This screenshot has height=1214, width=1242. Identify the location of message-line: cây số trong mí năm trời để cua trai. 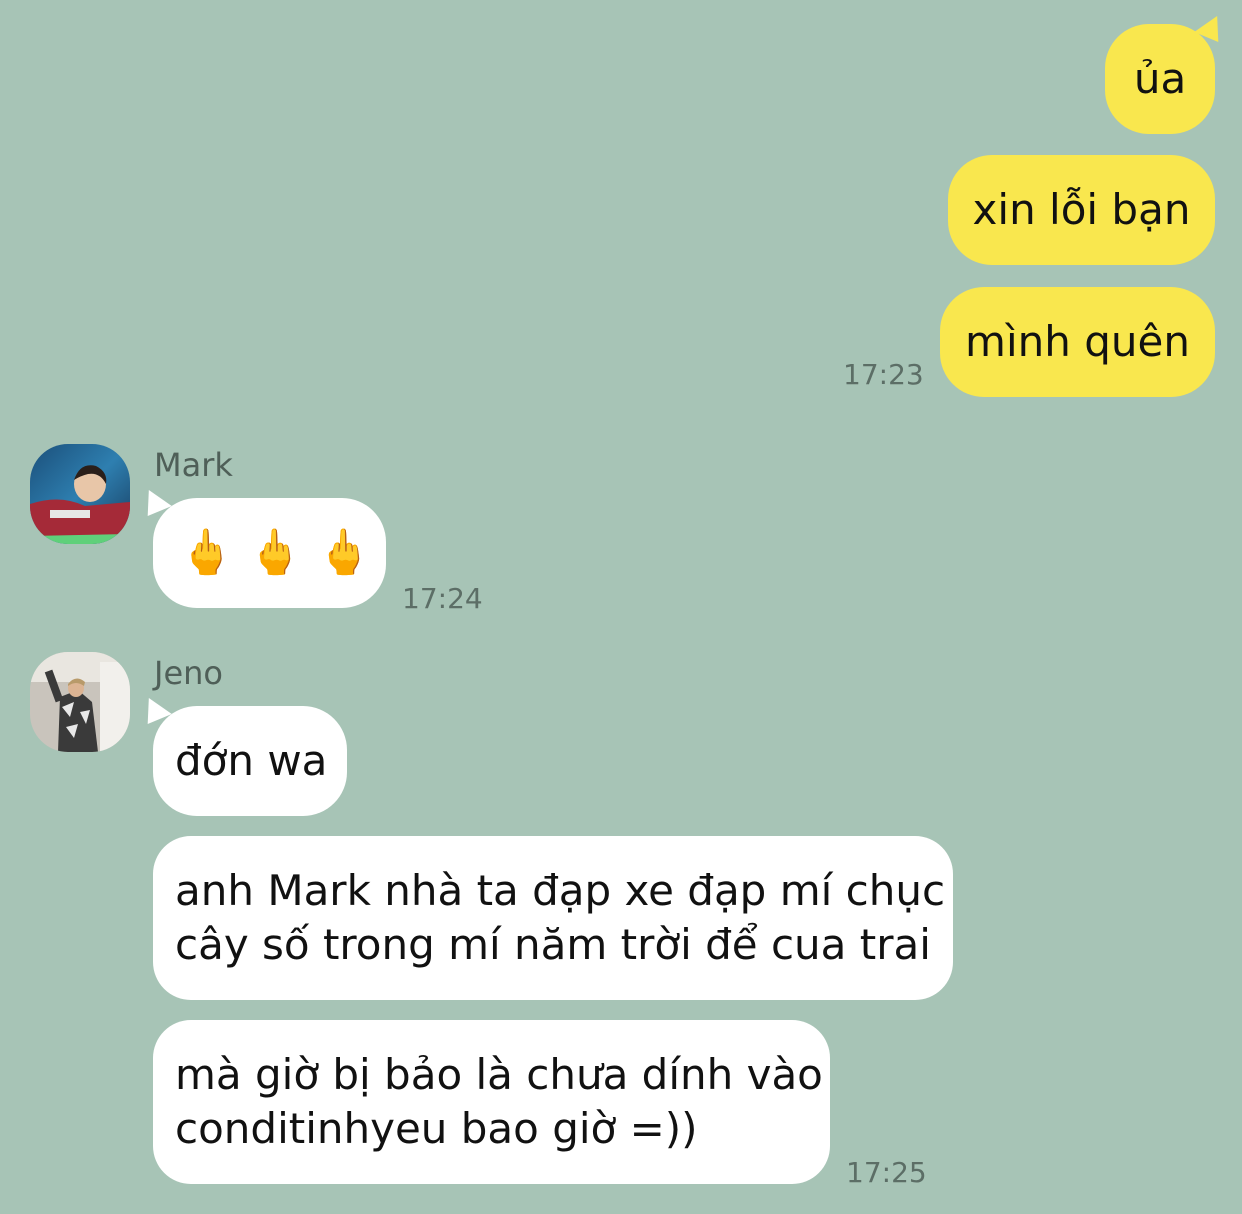
(553, 944).